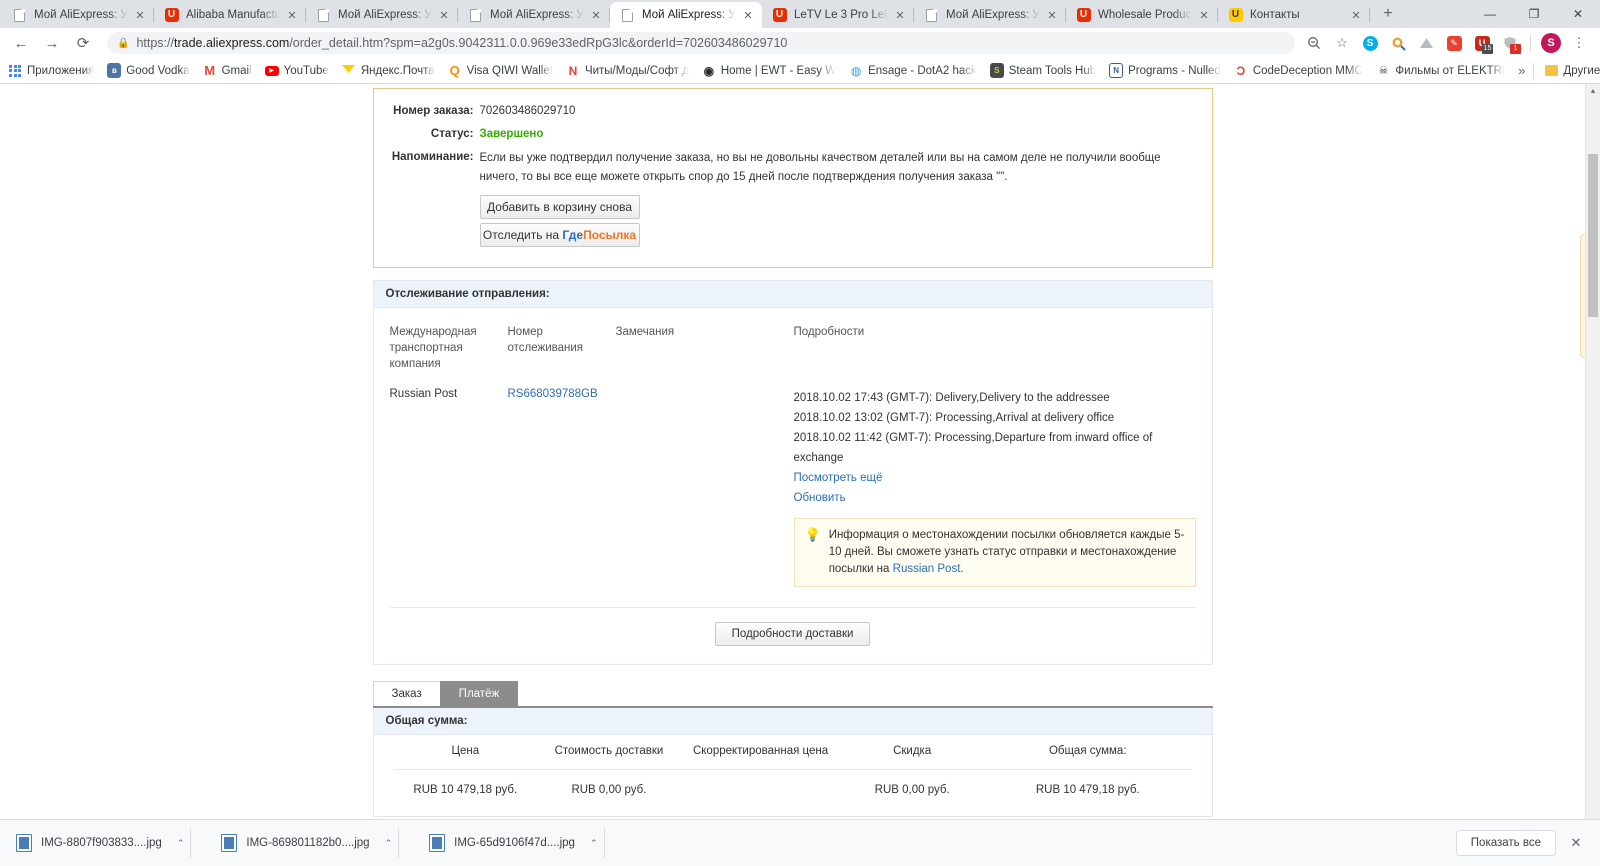 The image size is (1600, 866). I want to click on browser-tab-8: U Wholesale Product Sna ✕, so click(1142, 15).